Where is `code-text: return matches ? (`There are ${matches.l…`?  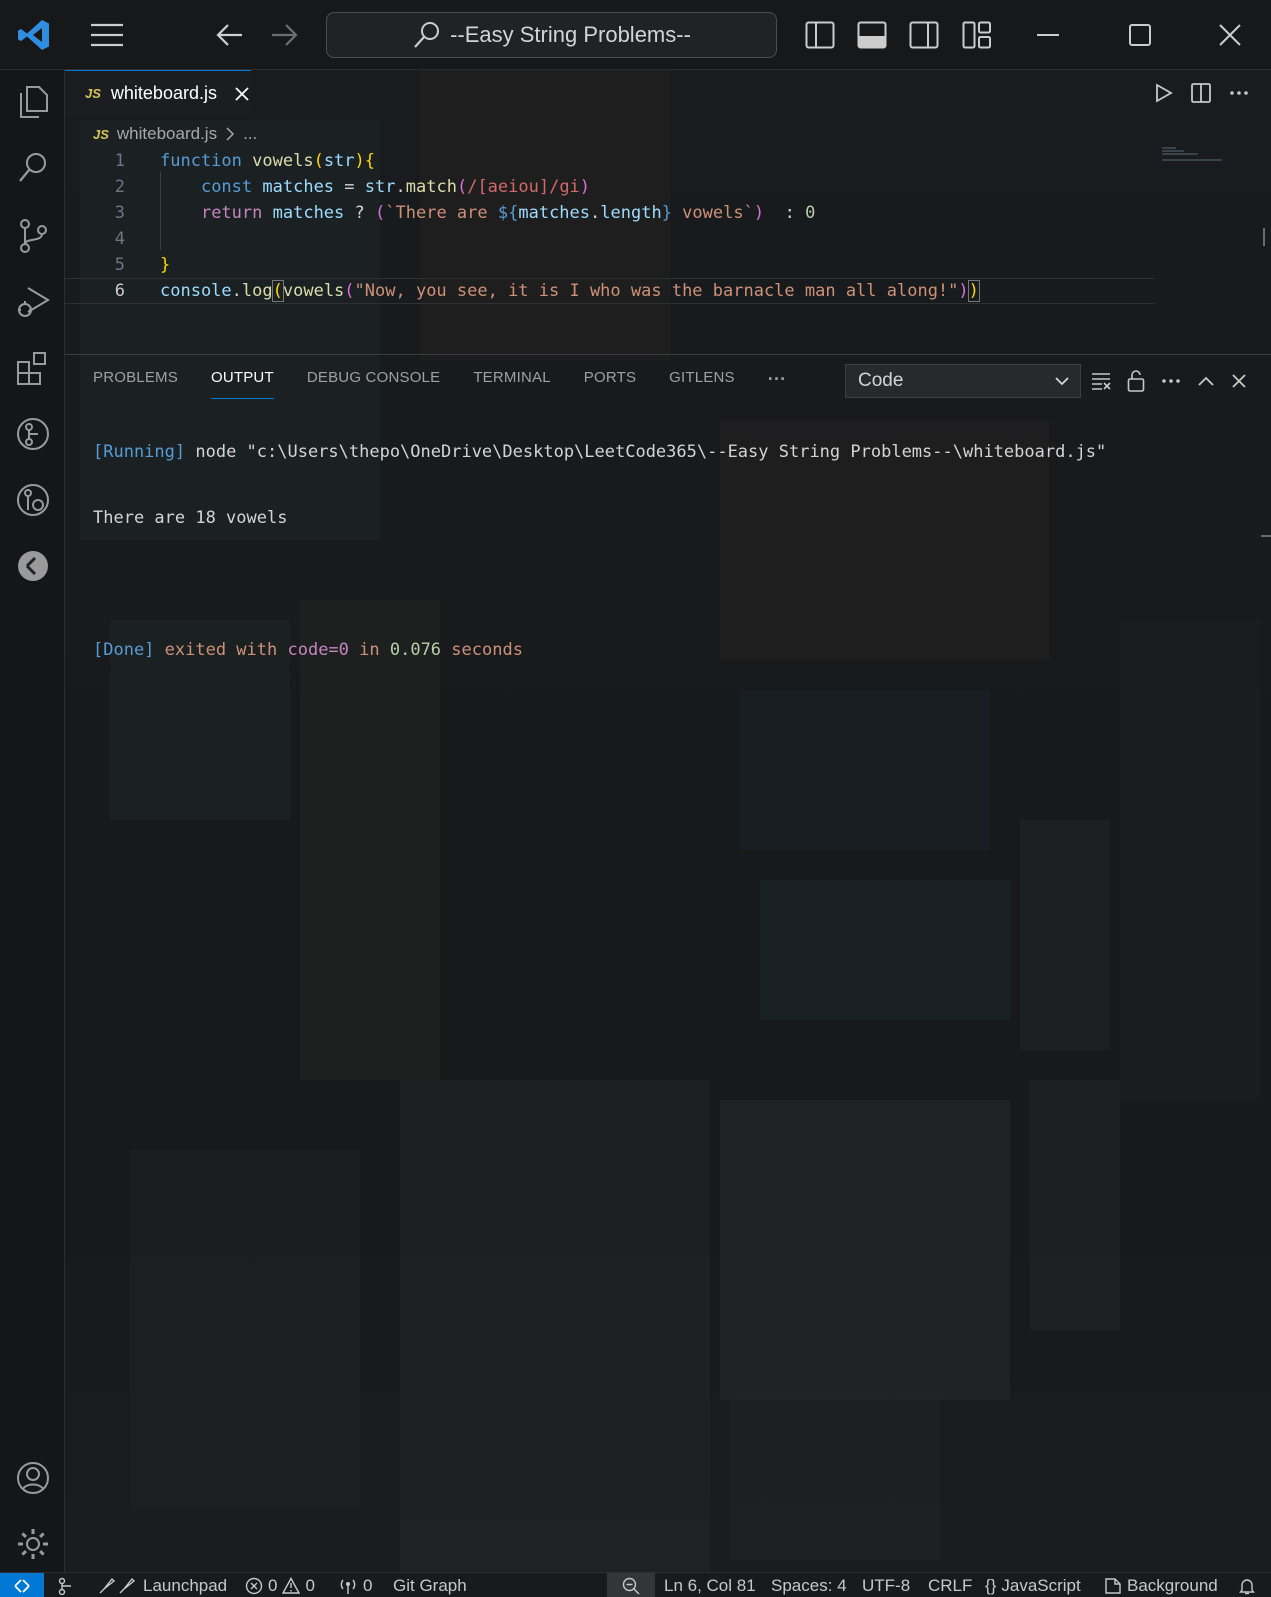 code-text: return matches ? (`There are ${matches.l… is located at coordinates (508, 213).